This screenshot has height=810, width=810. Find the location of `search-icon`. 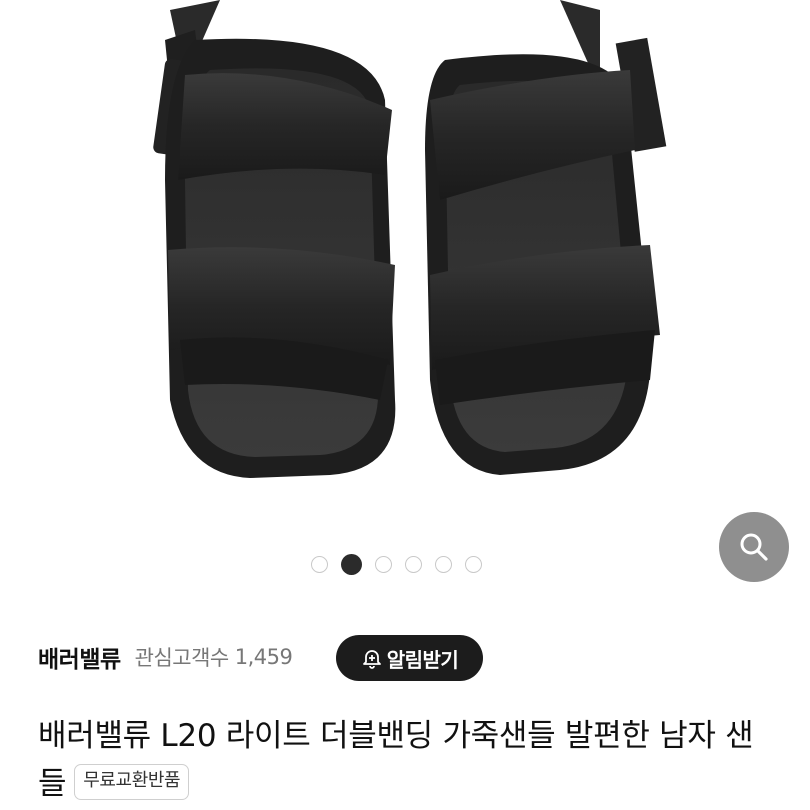

search-icon is located at coordinates (754, 547).